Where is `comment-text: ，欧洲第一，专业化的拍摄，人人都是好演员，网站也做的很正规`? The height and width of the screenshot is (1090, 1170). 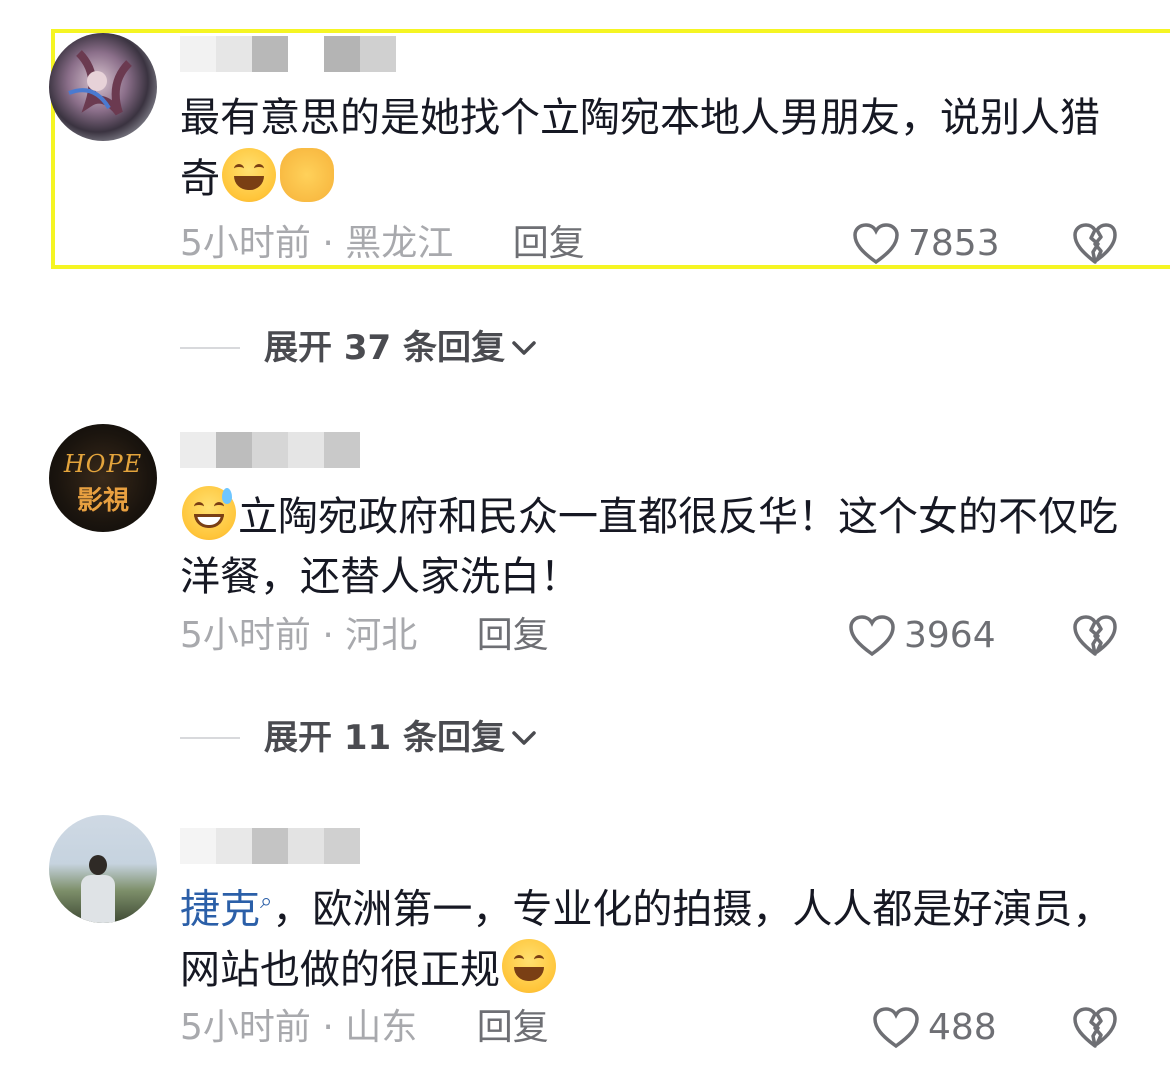 comment-text: ，欧洲第一，专业化的拍摄，人人都是好演员，网站也做的很正规 is located at coordinates (646, 940).